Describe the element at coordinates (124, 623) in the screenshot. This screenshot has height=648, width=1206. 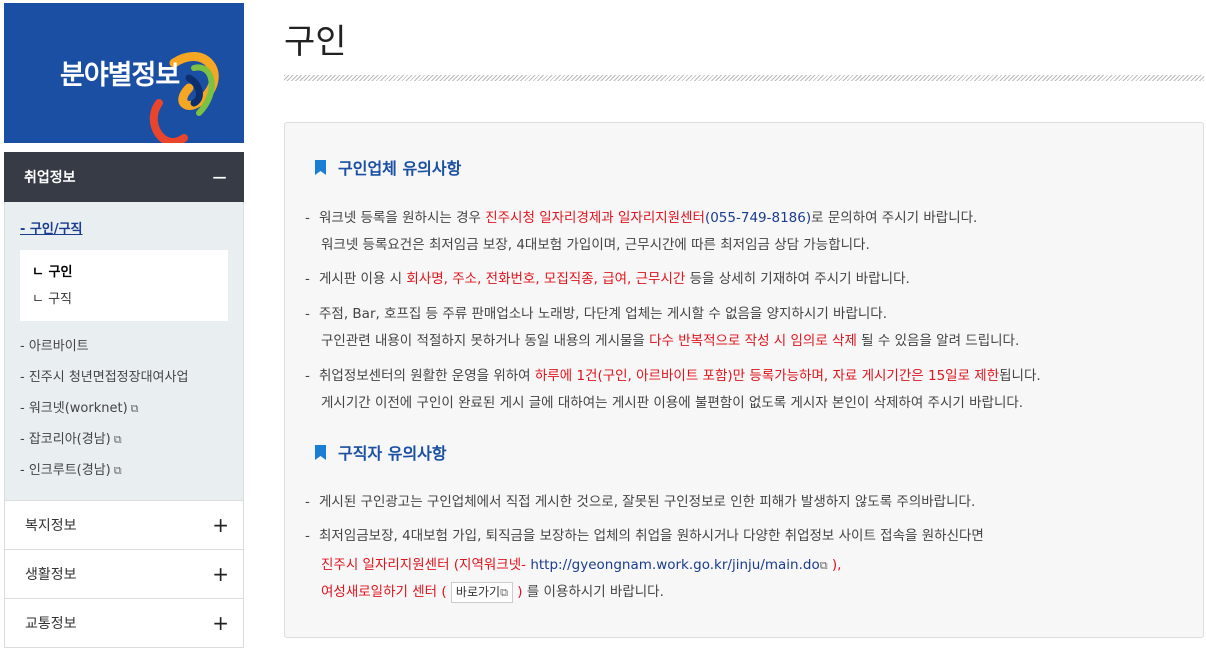
I see `menu-traffic-info: 교통정보 +` at that location.